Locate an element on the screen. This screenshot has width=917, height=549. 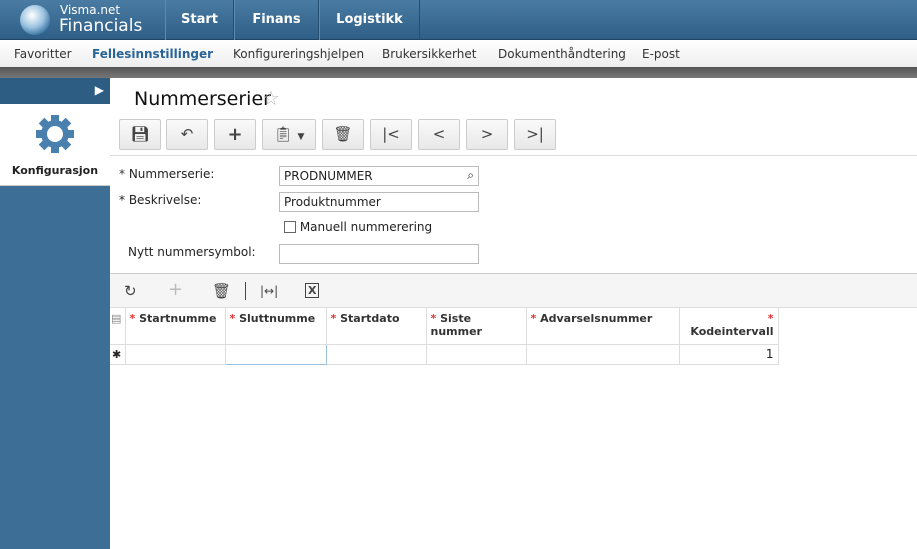
fit-width-icon: |↔| is located at coordinates (269, 291).